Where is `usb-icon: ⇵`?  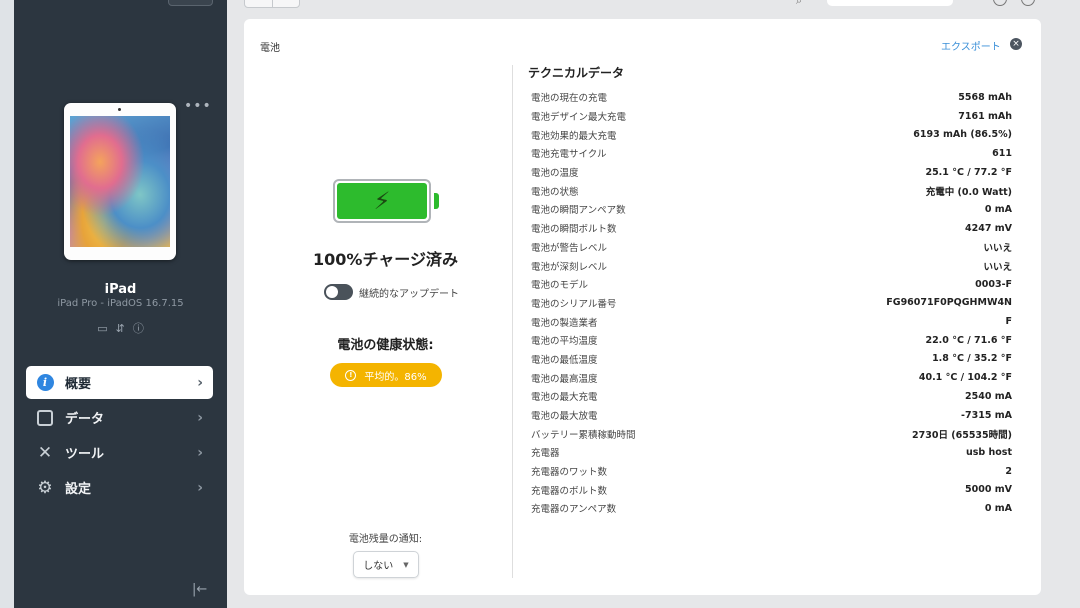 usb-icon: ⇵ is located at coordinates (120, 328).